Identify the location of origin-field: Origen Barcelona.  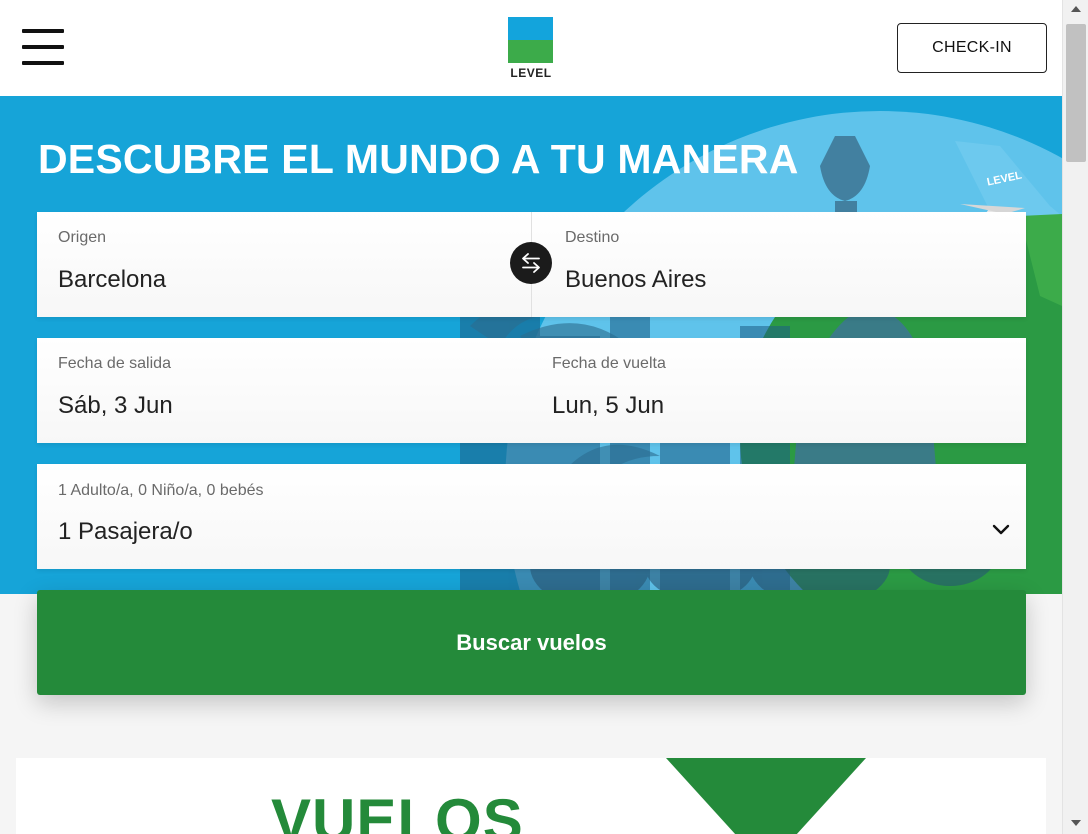
(284, 264).